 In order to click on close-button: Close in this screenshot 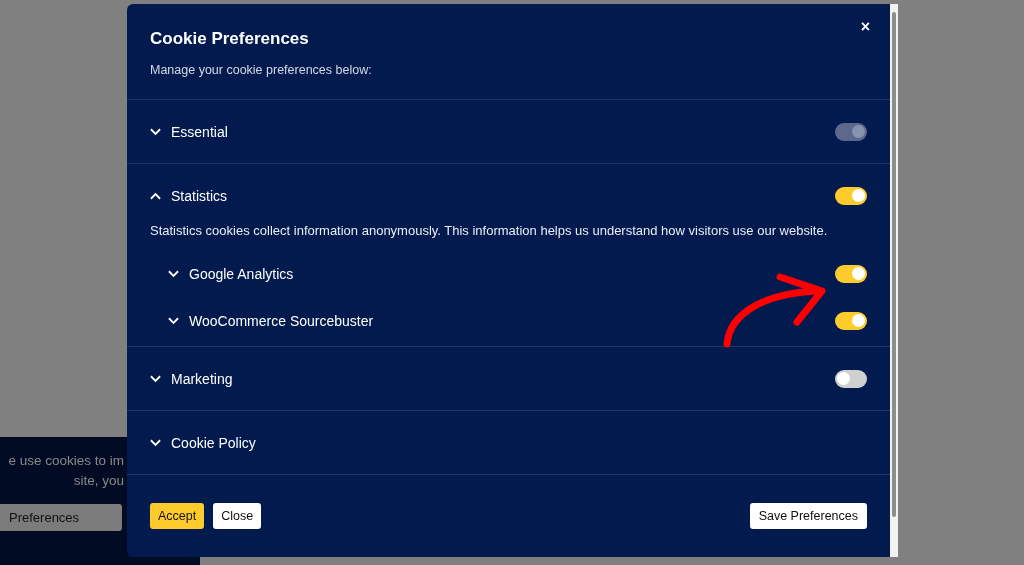, I will do `click(237, 516)`.